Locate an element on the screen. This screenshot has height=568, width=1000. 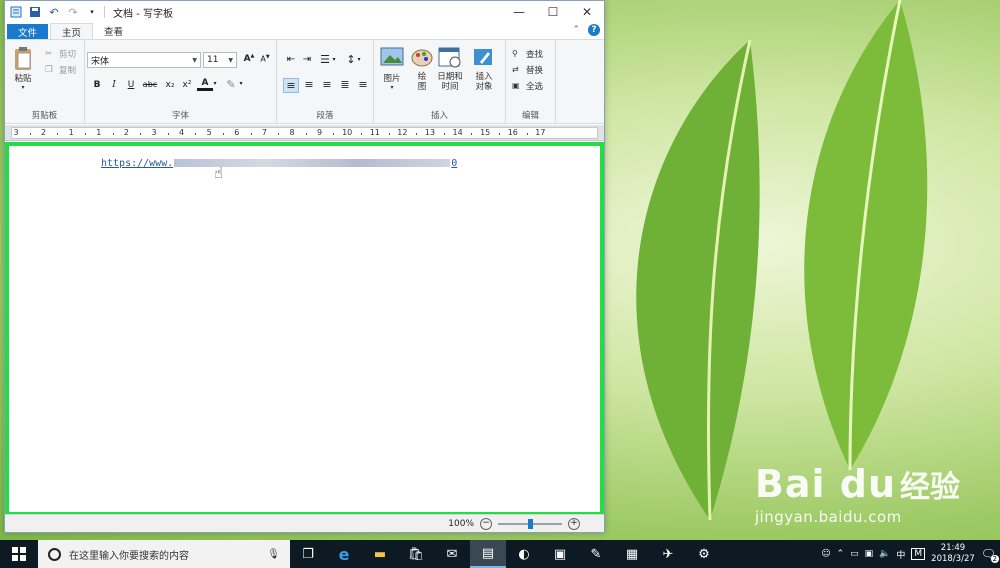
ruler-number: 5 is located at coordinates (209, 132).